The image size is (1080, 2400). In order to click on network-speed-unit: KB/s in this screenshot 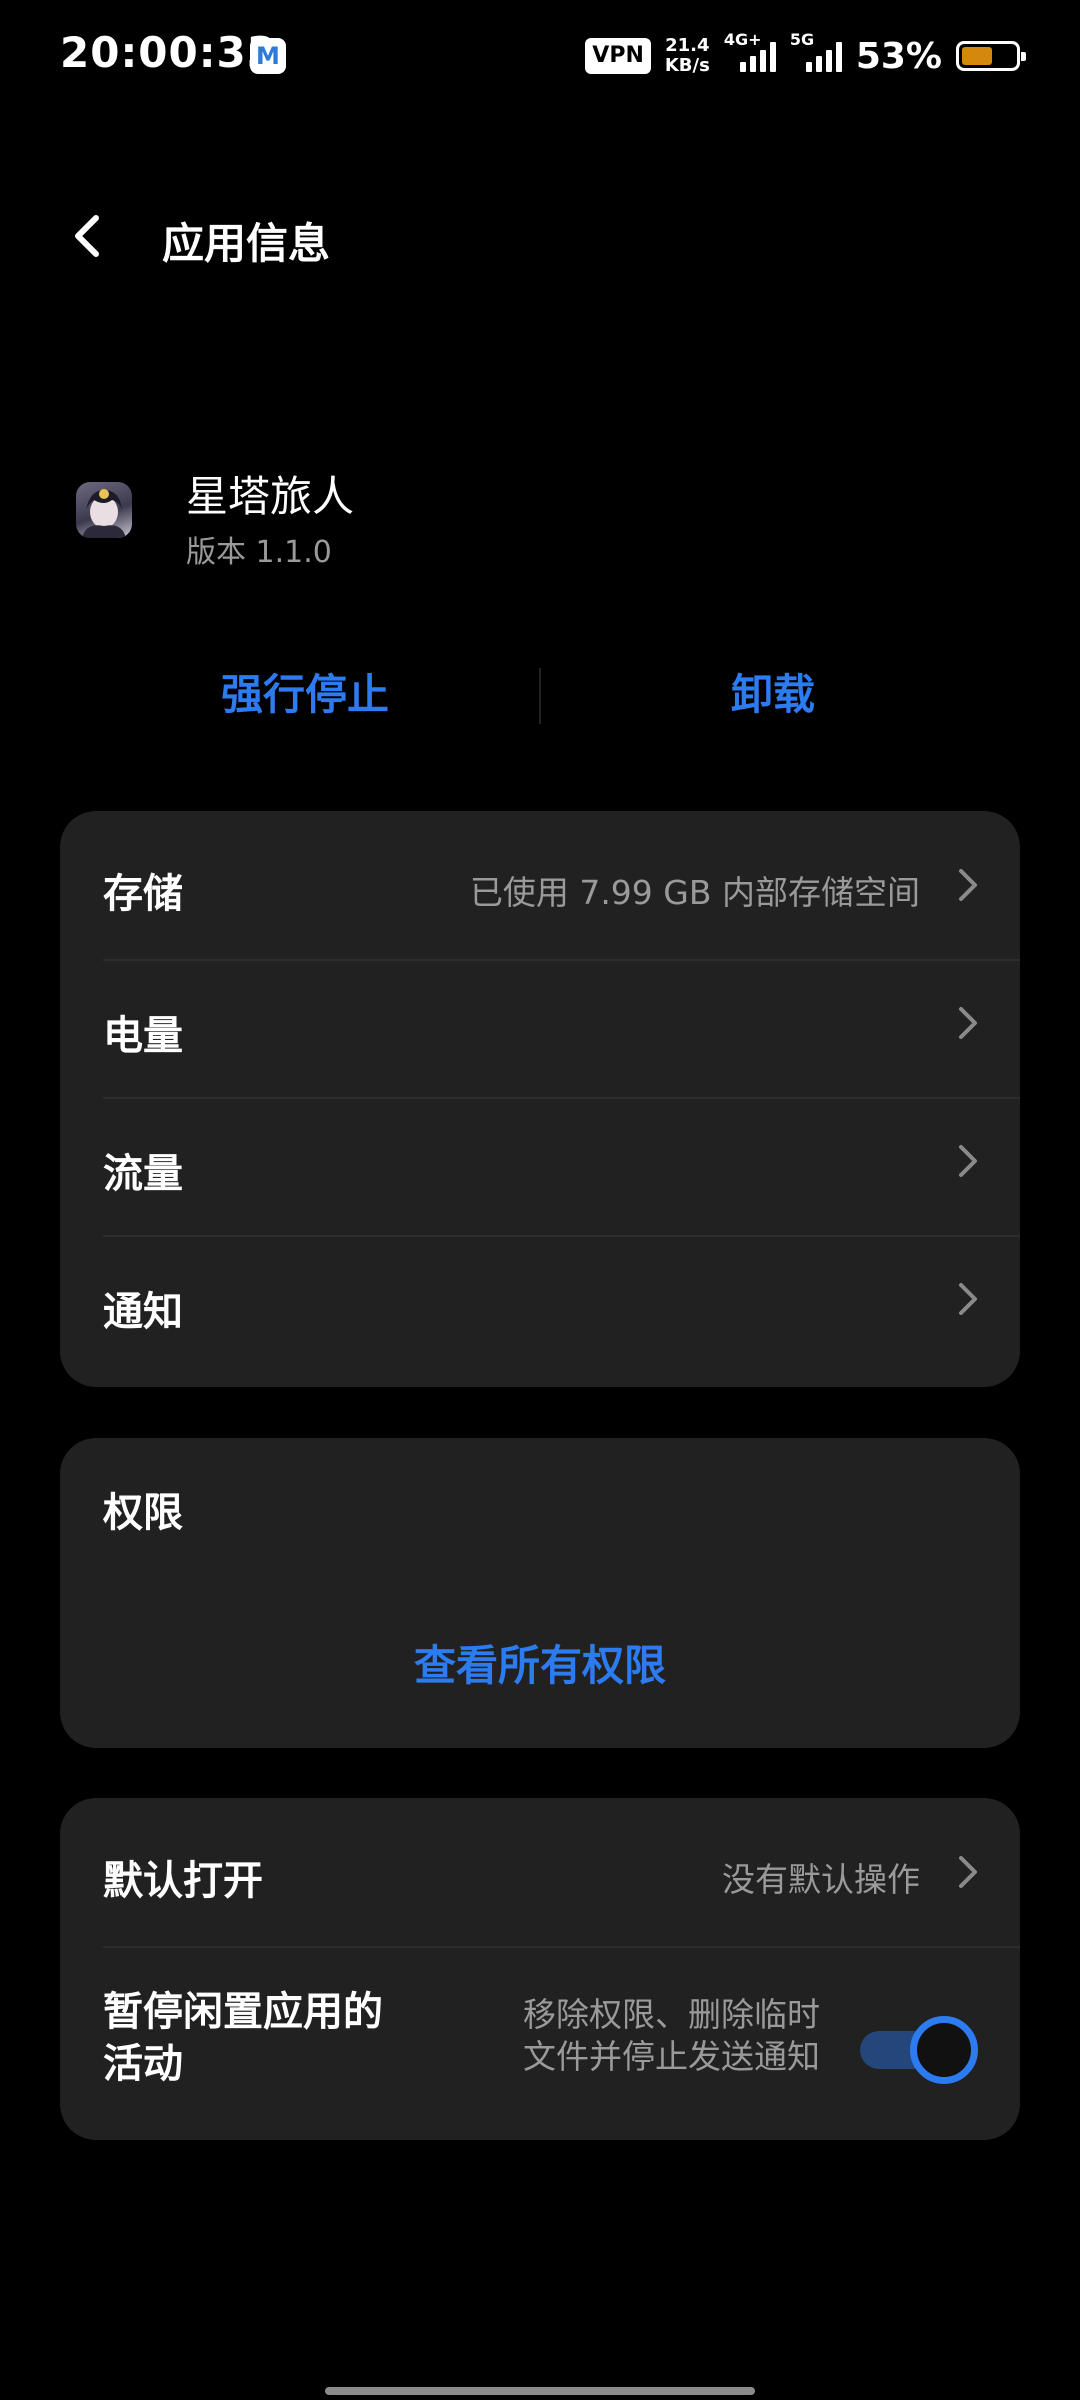, I will do `click(687, 65)`.